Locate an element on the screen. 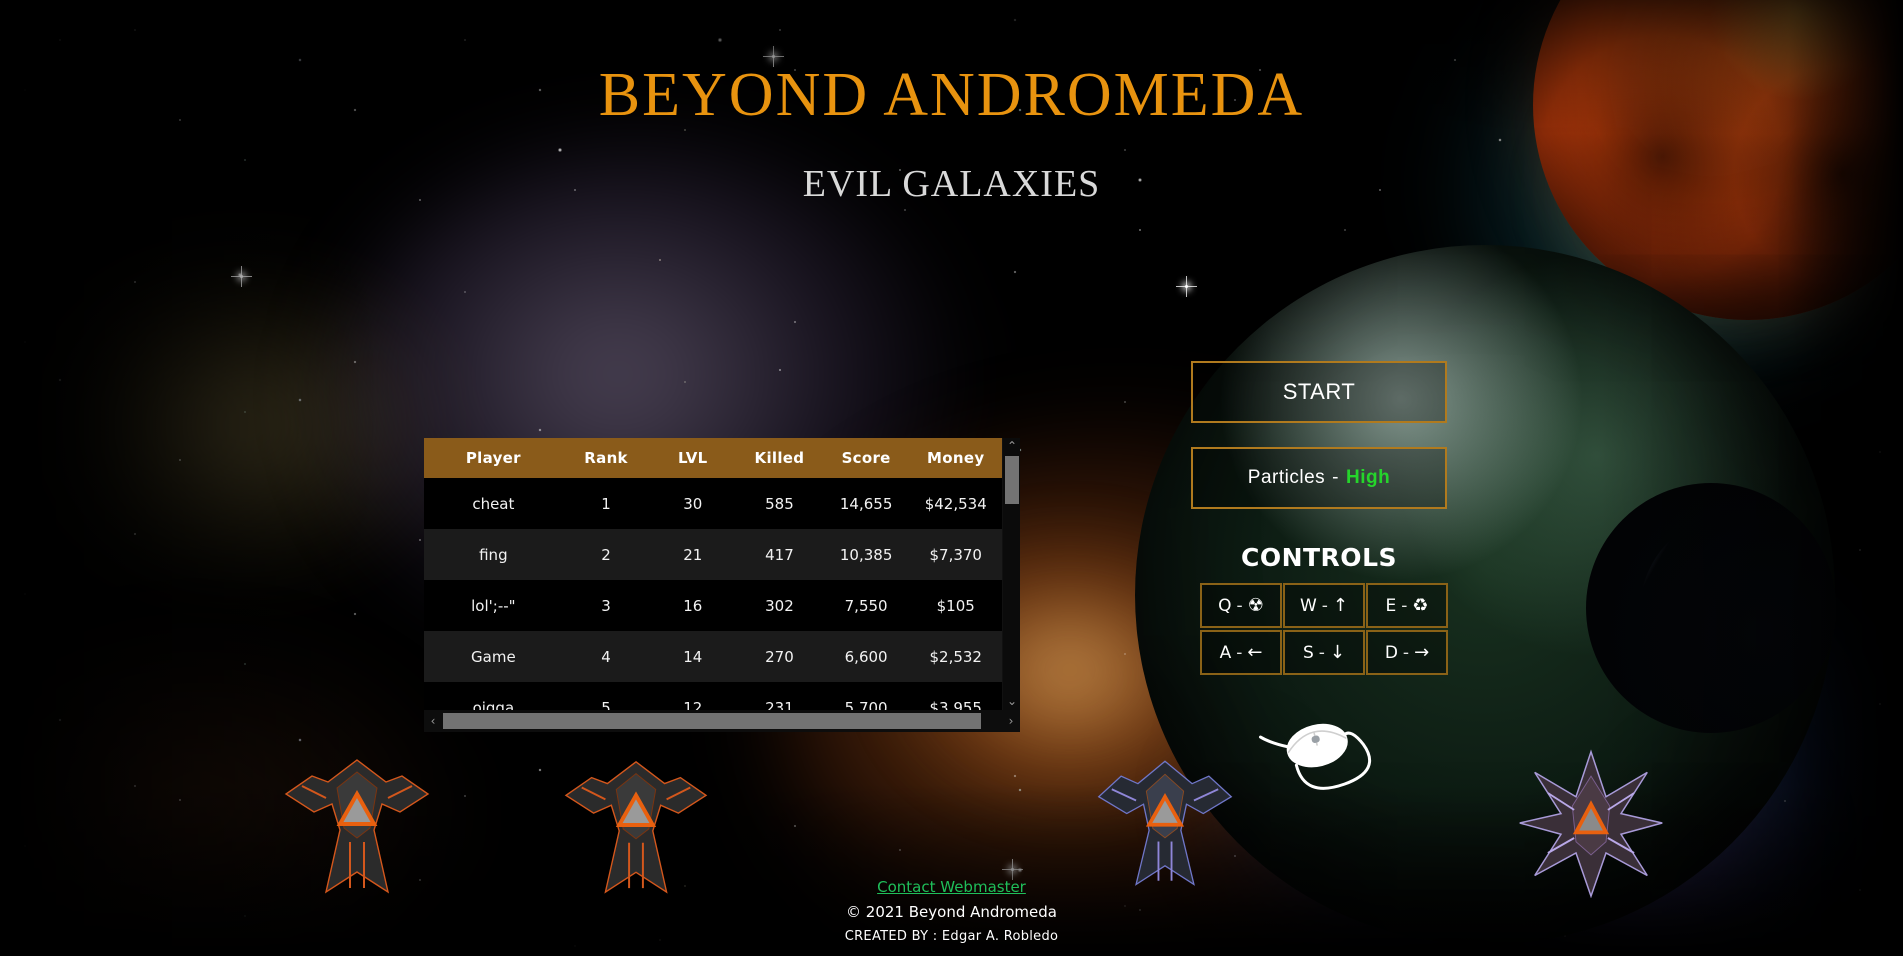  vertical-scrollbar: ⌃ ⌄ is located at coordinates (1011, 574).